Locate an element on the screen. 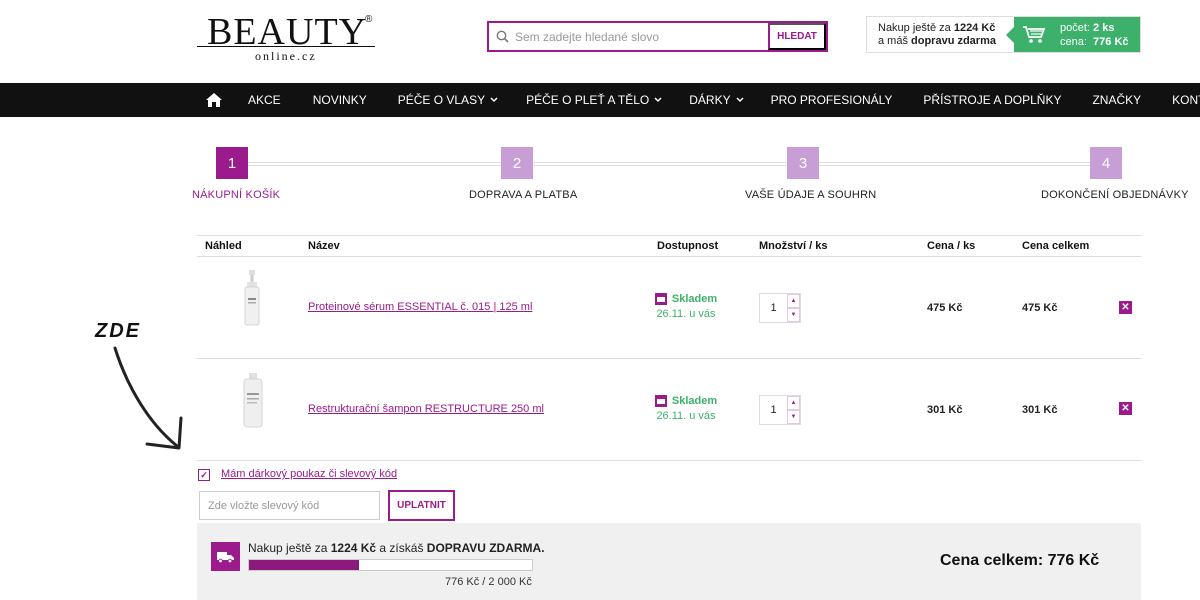  total-price: 301 Kč is located at coordinates (1040, 410).